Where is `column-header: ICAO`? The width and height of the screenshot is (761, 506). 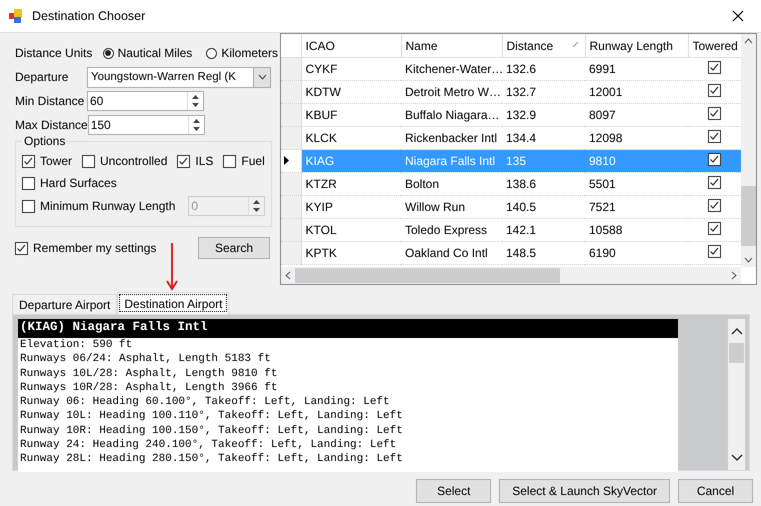
column-header: ICAO is located at coordinates (351, 46).